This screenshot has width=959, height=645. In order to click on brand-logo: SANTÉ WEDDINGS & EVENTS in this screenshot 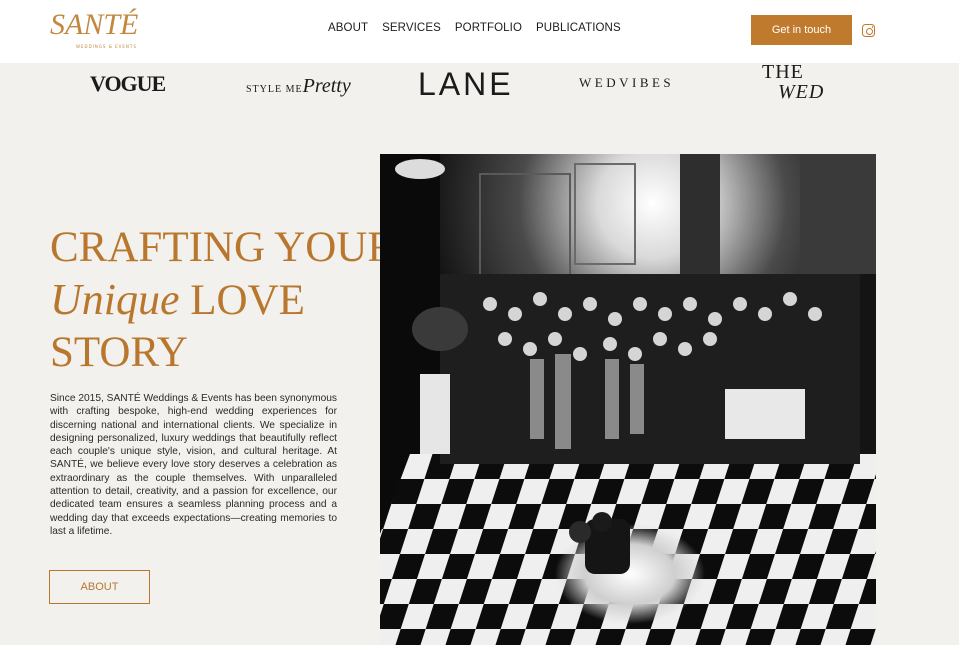, I will do `click(100, 31)`.